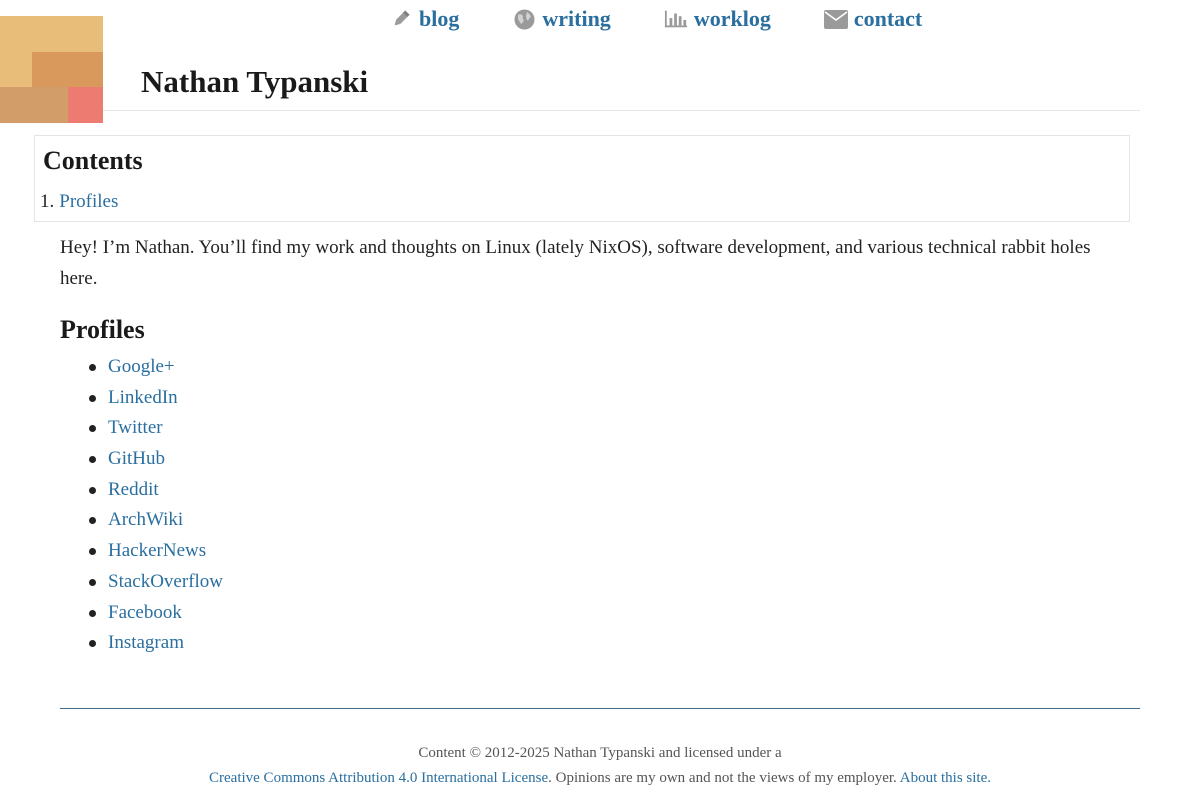 The height and width of the screenshot is (800, 1200). What do you see at coordinates (136, 458) in the screenshot?
I see `profile-link-github: GitHub` at bounding box center [136, 458].